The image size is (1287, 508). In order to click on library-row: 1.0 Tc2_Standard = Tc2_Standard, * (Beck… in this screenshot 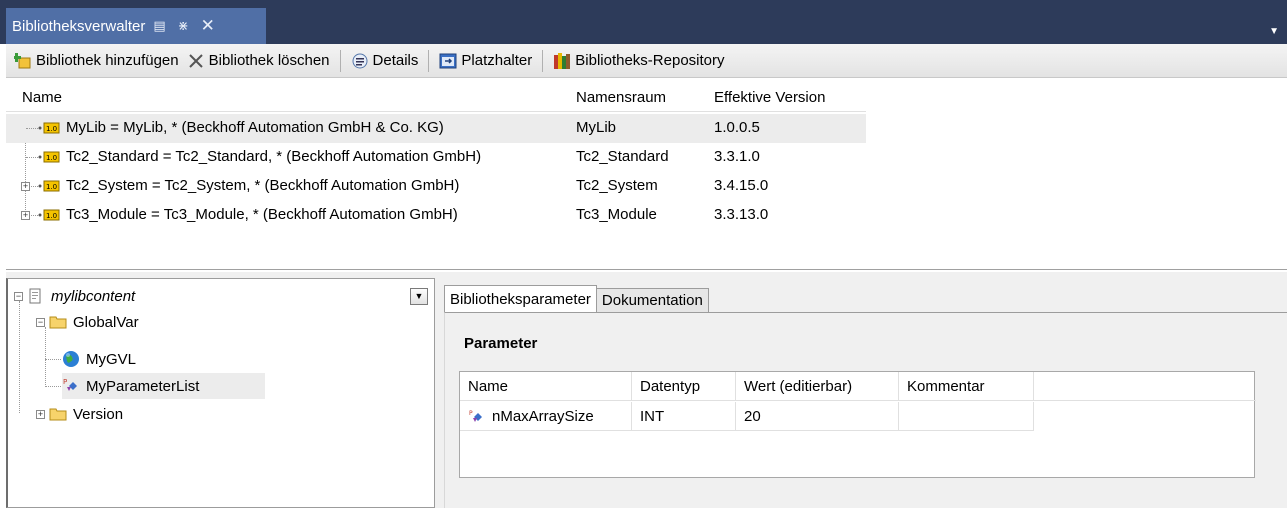, I will do `click(436, 157)`.